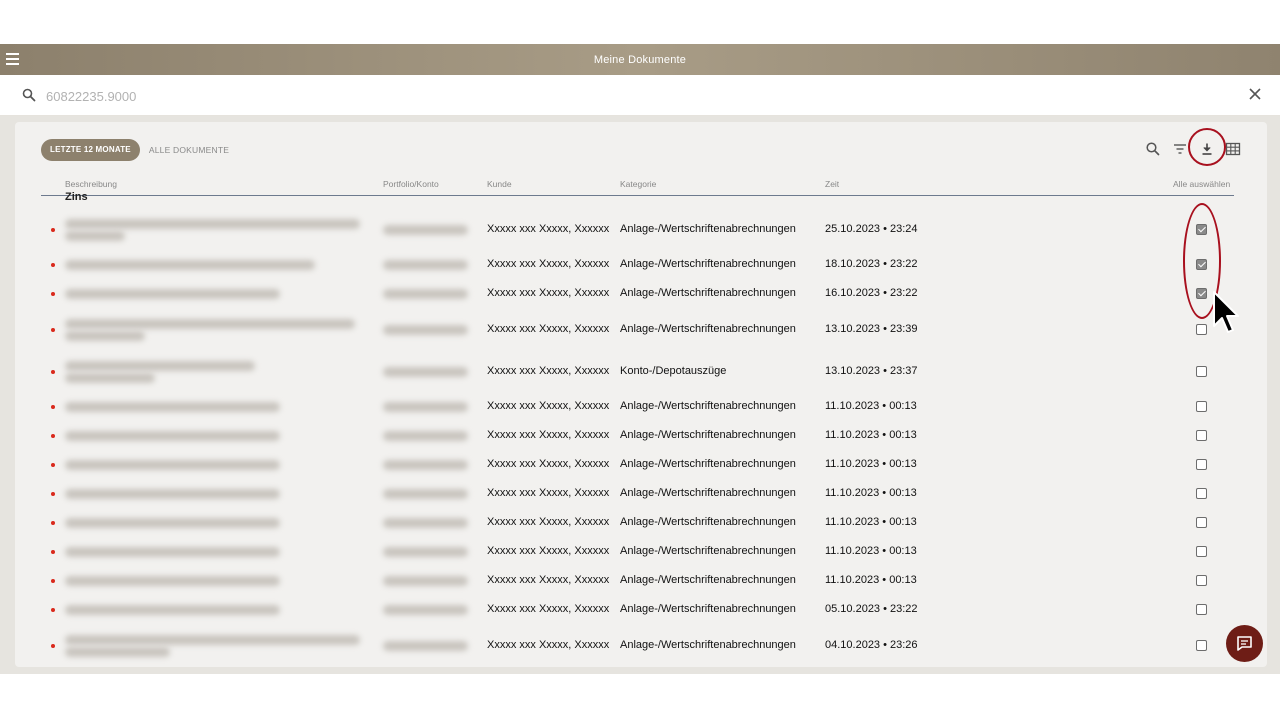 The height and width of the screenshot is (720, 1280). Describe the element at coordinates (1255, 94) in the screenshot. I see `close-icon` at that location.